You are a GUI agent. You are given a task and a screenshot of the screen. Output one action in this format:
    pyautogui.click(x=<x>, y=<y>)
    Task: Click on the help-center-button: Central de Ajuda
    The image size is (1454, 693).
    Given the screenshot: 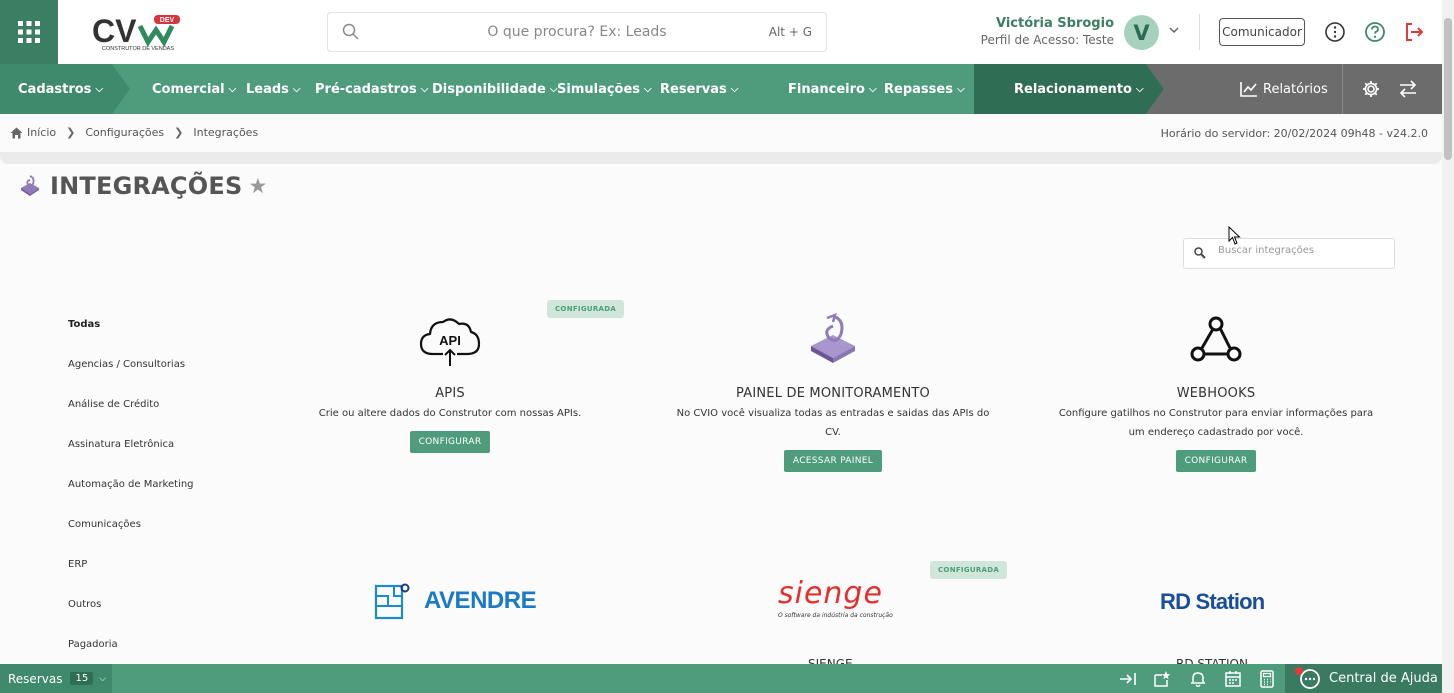 What is the action you would take?
    pyautogui.click(x=1363, y=678)
    